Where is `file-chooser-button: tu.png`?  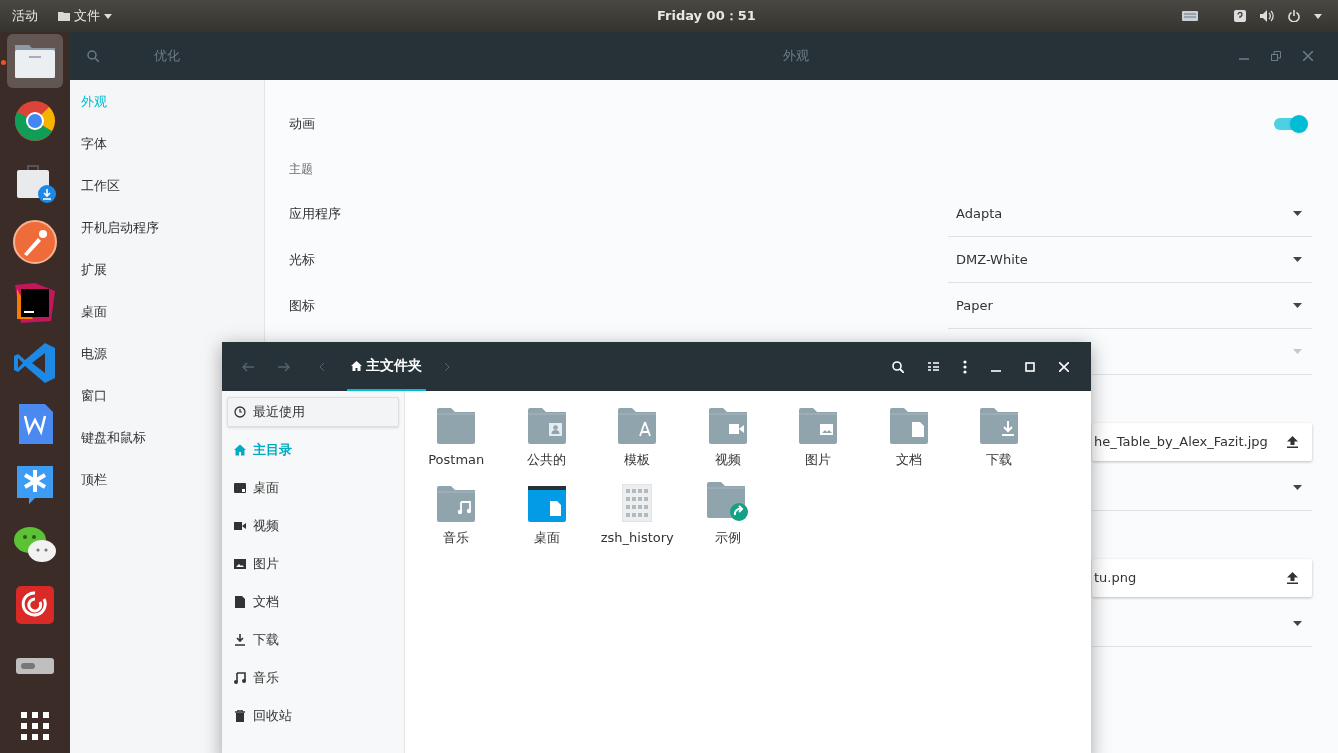
file-chooser-button: tu.png is located at coordinates (1202, 578).